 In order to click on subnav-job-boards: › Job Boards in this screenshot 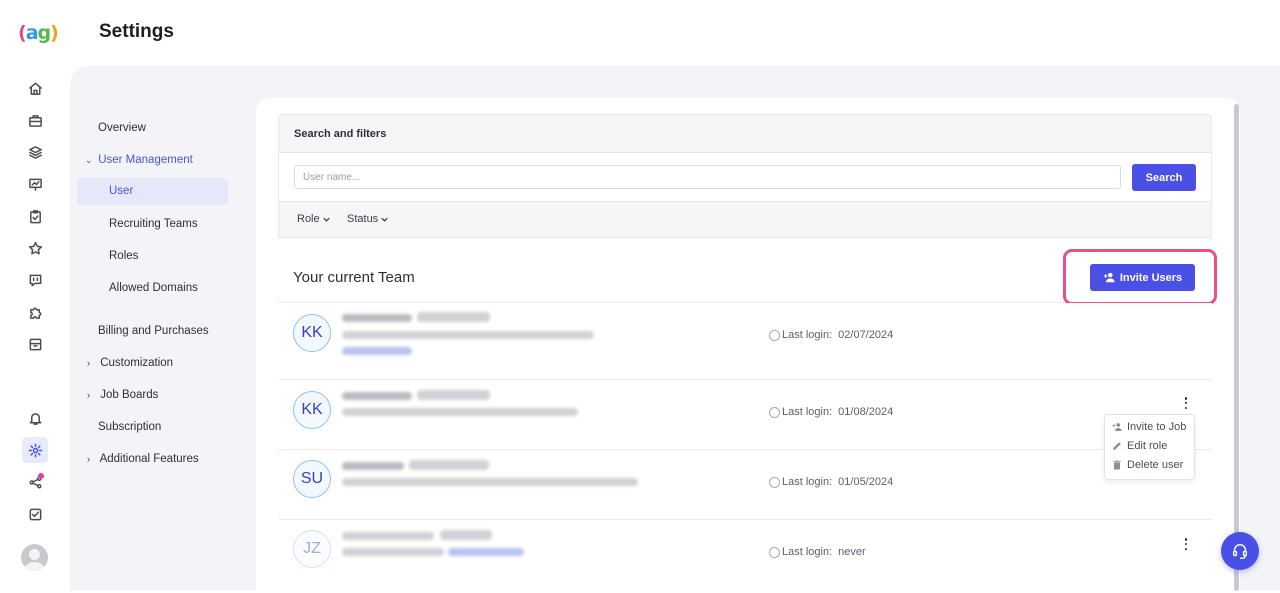, I will do `click(122, 395)`.